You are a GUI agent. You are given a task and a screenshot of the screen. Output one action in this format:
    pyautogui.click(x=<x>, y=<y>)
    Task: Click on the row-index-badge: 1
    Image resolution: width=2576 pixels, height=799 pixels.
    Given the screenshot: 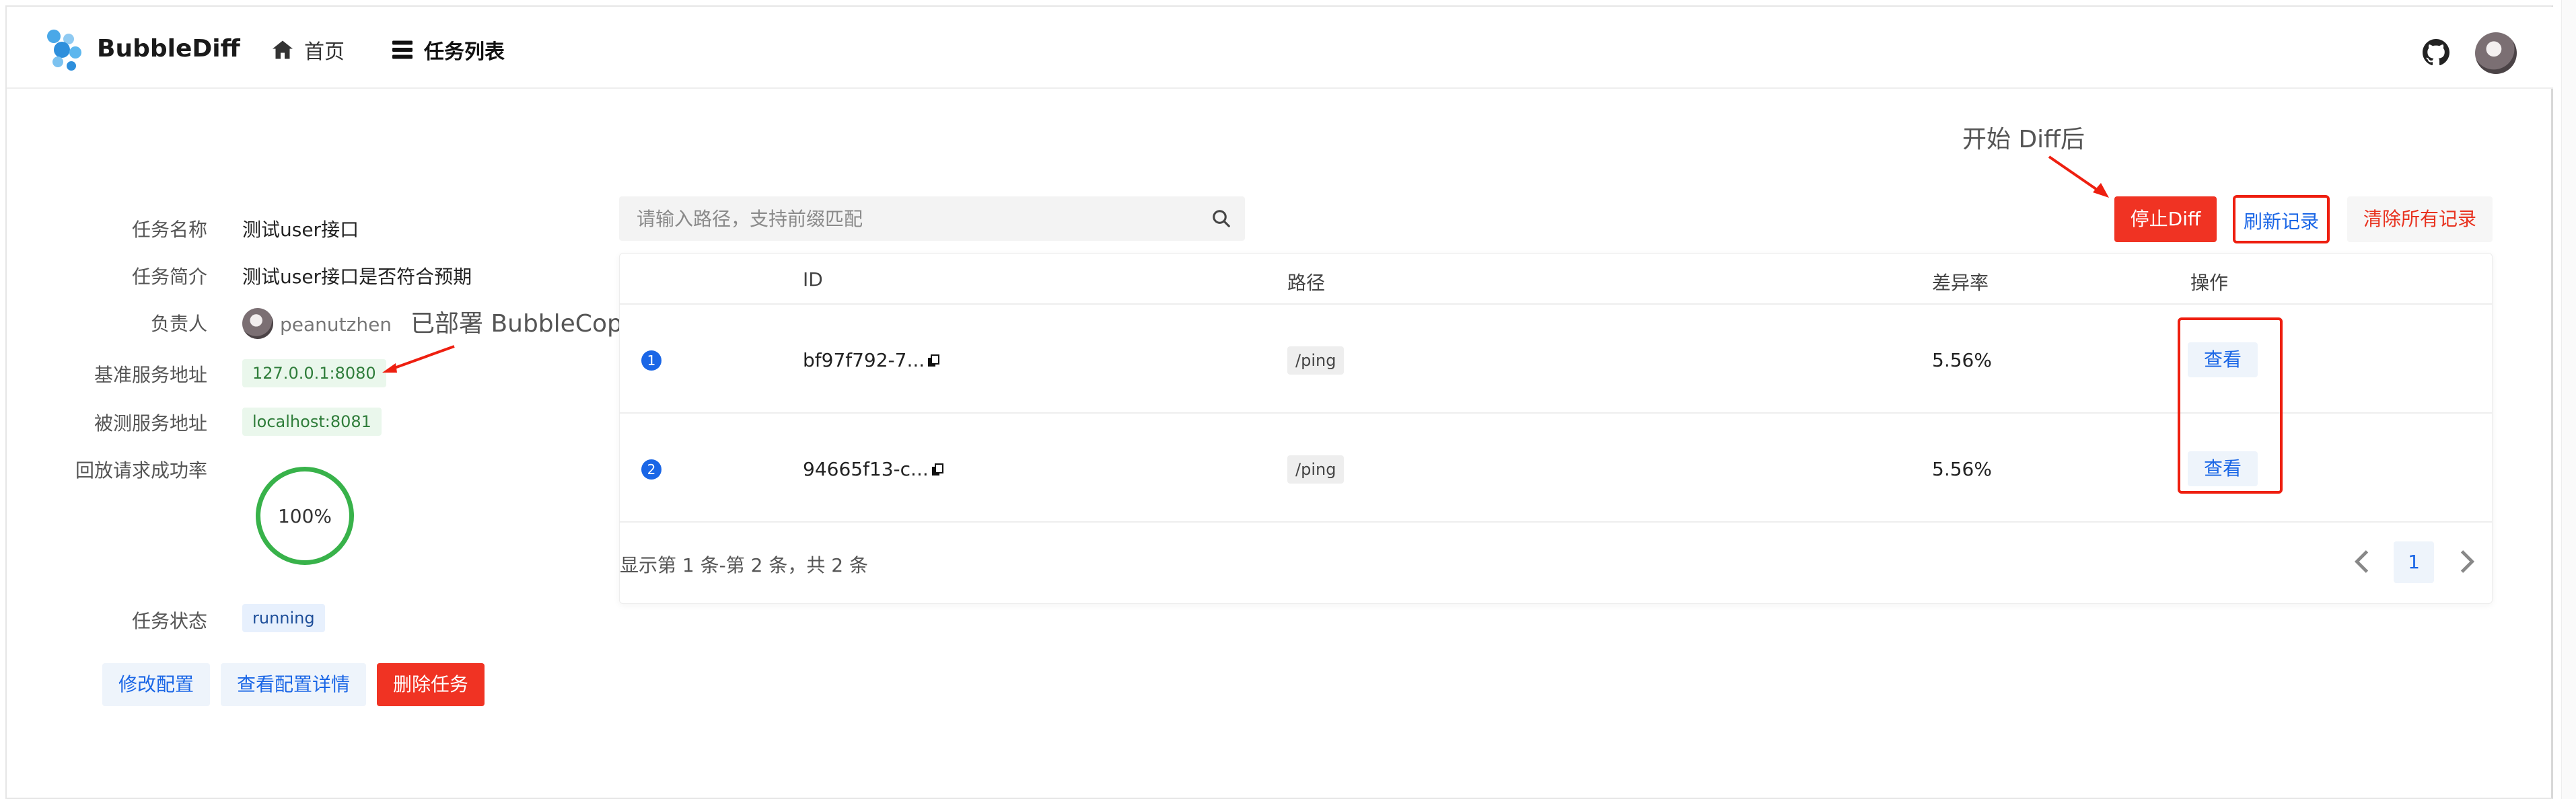 What is the action you would take?
    pyautogui.click(x=651, y=360)
    